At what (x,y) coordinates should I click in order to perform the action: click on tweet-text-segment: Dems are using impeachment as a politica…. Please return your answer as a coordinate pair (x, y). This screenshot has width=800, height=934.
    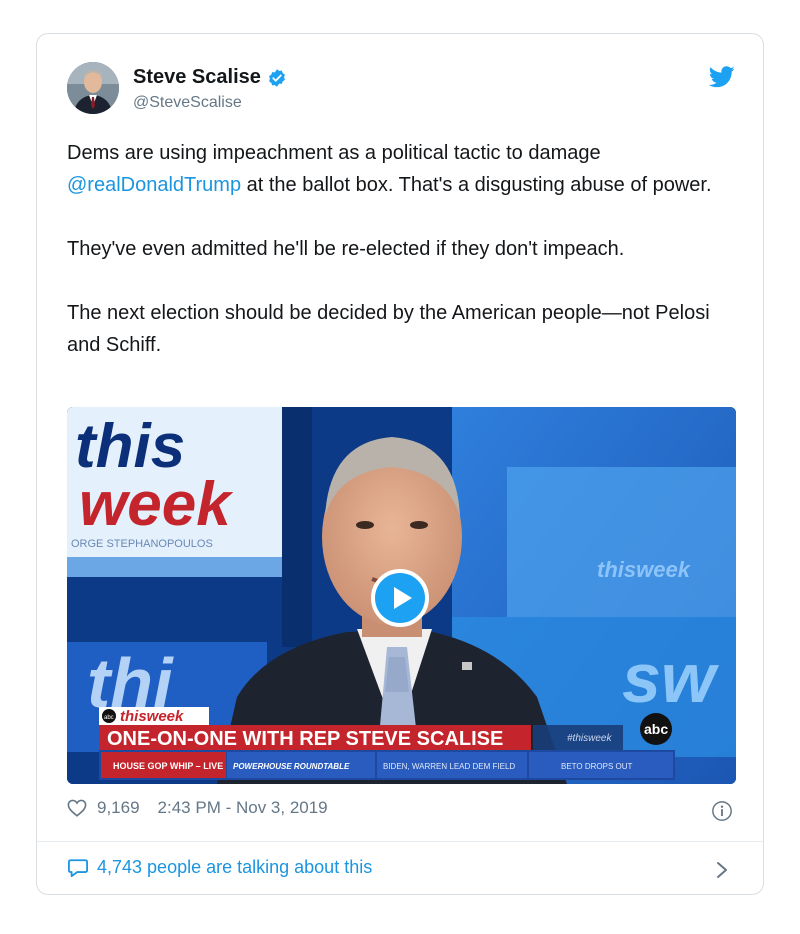
    Looking at the image, I should click on (334, 153).